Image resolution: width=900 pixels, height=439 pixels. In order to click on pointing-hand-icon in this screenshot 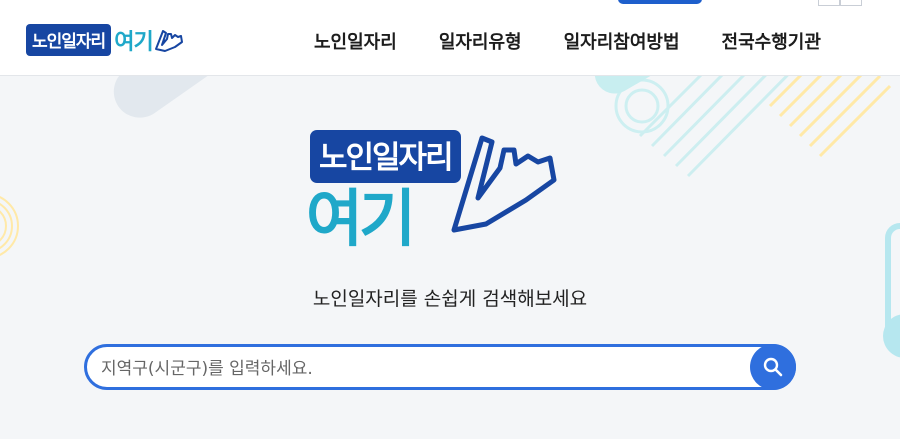, I will do `click(168, 41)`.